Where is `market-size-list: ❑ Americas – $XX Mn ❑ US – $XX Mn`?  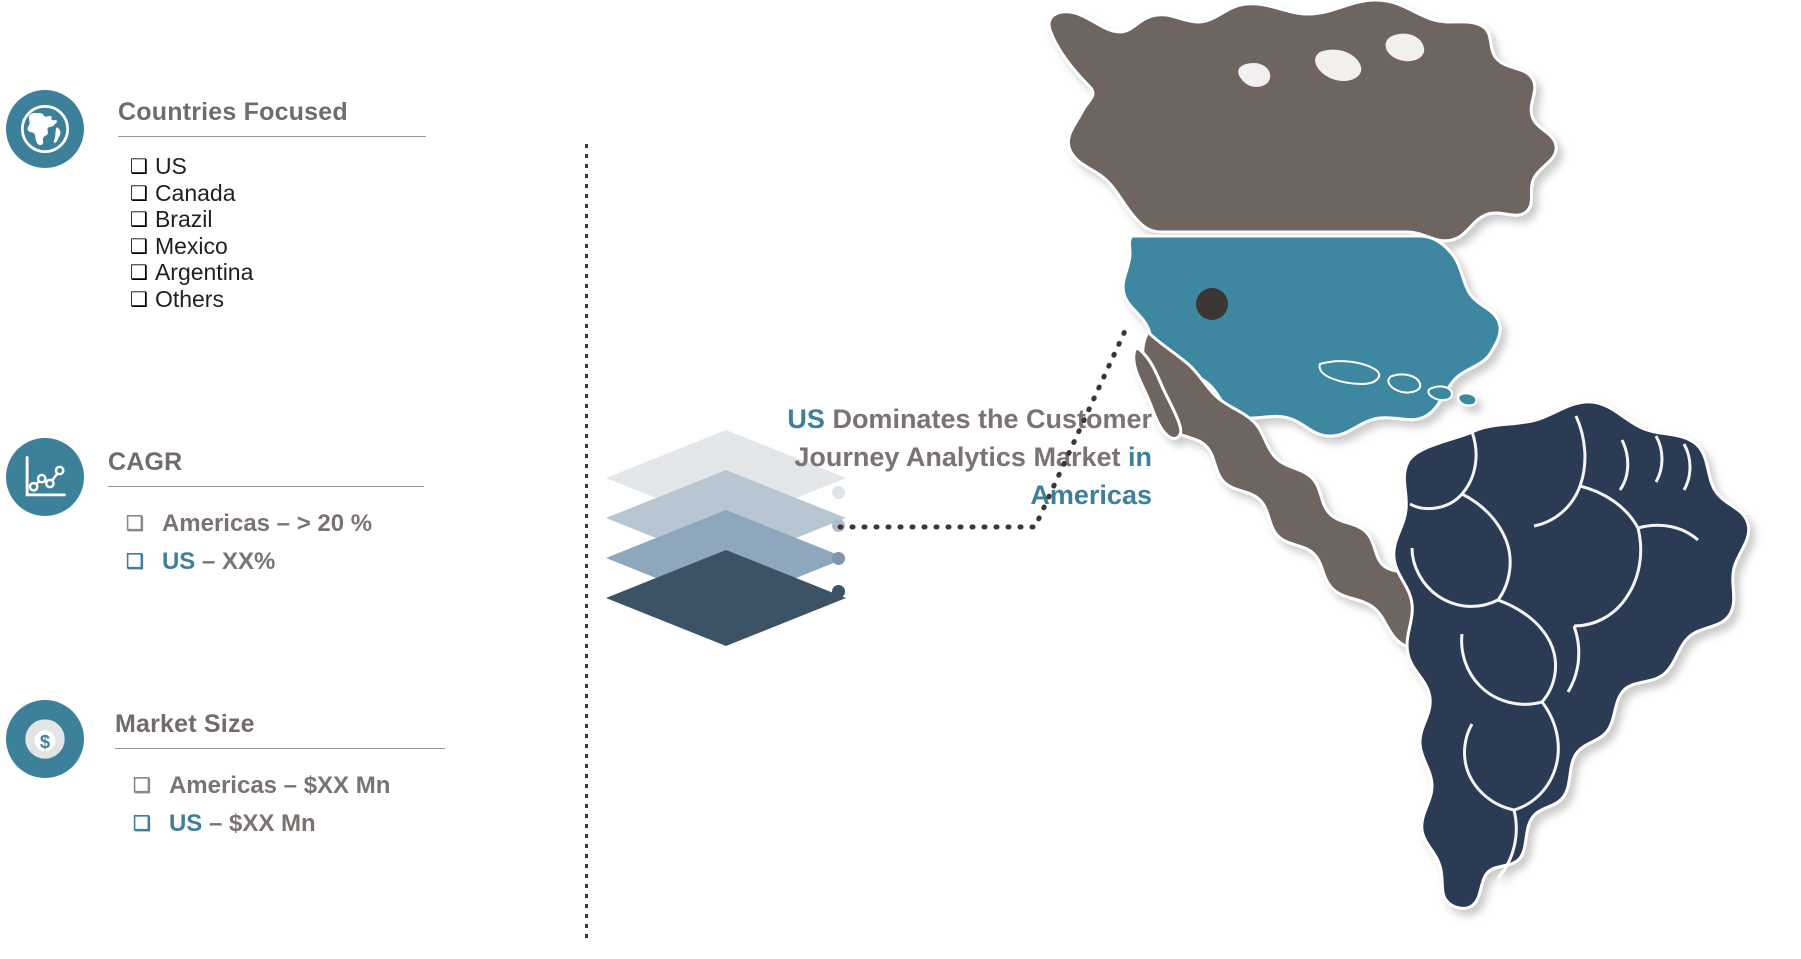 market-size-list: ❑ Americas – $XX Mn ❑ US – $XX Mn is located at coordinates (280, 796).